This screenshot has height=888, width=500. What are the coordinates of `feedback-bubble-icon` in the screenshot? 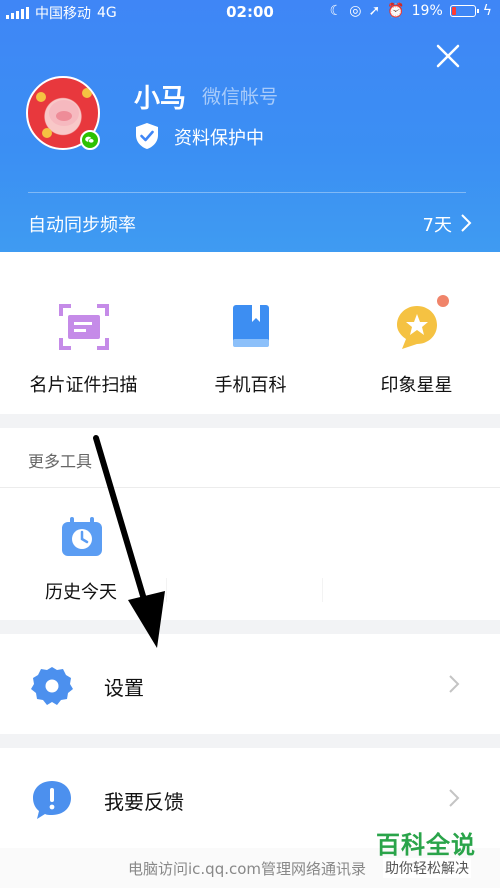 It's located at (52, 800).